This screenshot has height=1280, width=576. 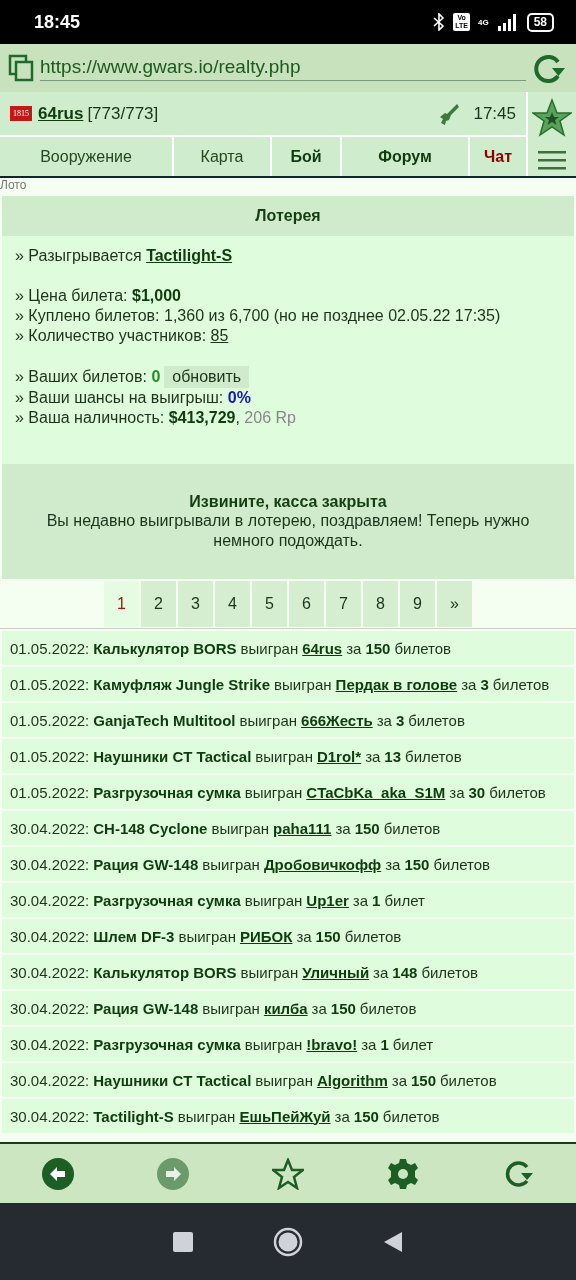 I want to click on winner-record: 30.04.2022: CH-148 Cyclone выигран paha111 за 150 билетов, so click(x=288, y=828).